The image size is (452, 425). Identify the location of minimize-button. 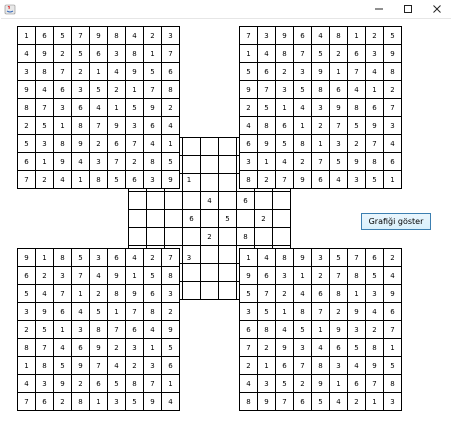
(379, 9).